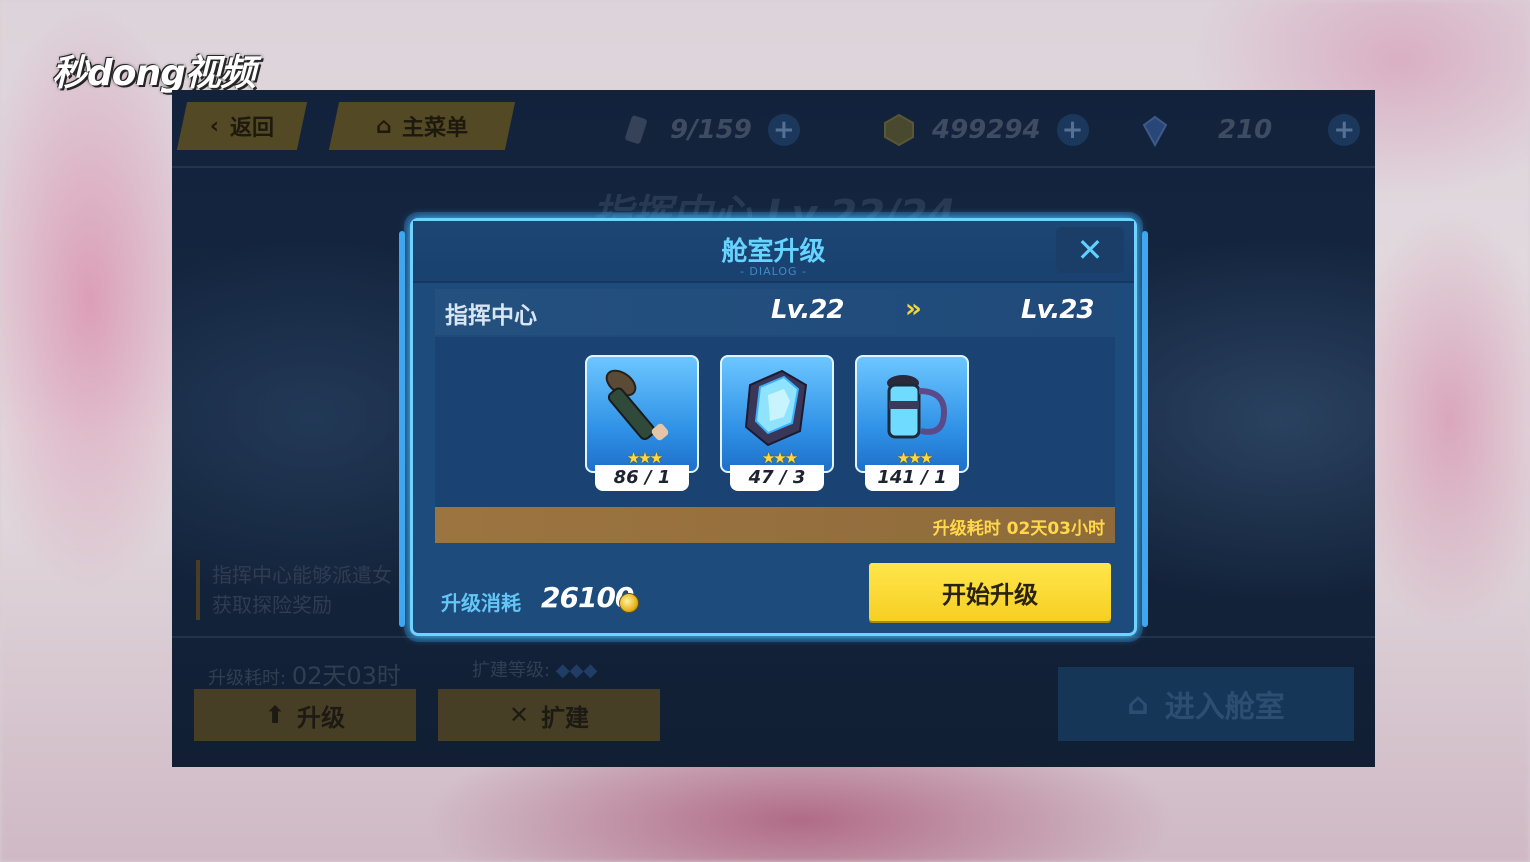 This screenshot has height=862, width=1530. I want to click on dialog-rail-left, so click(402, 429).